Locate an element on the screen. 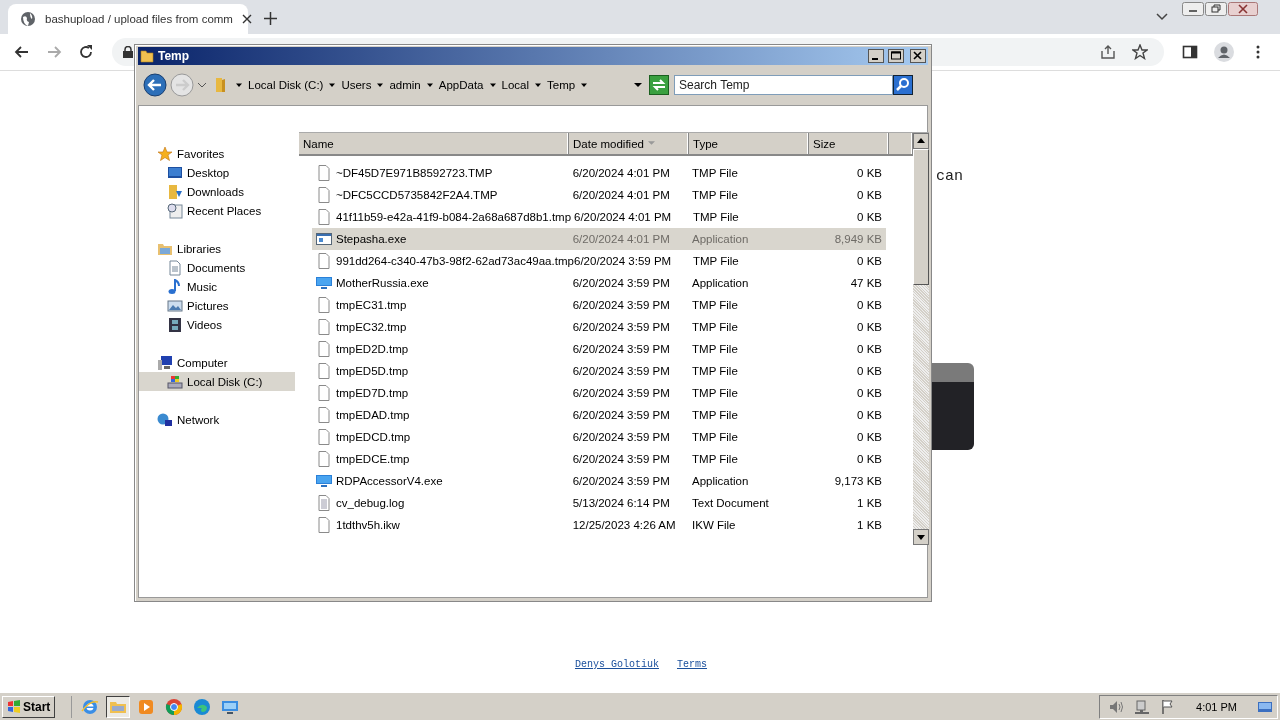 This screenshot has height=720, width=1280. file-row: tmpEDCD.tmp 6/20/2024 3:59 PM TMP File 0 KB is located at coordinates (599, 437).